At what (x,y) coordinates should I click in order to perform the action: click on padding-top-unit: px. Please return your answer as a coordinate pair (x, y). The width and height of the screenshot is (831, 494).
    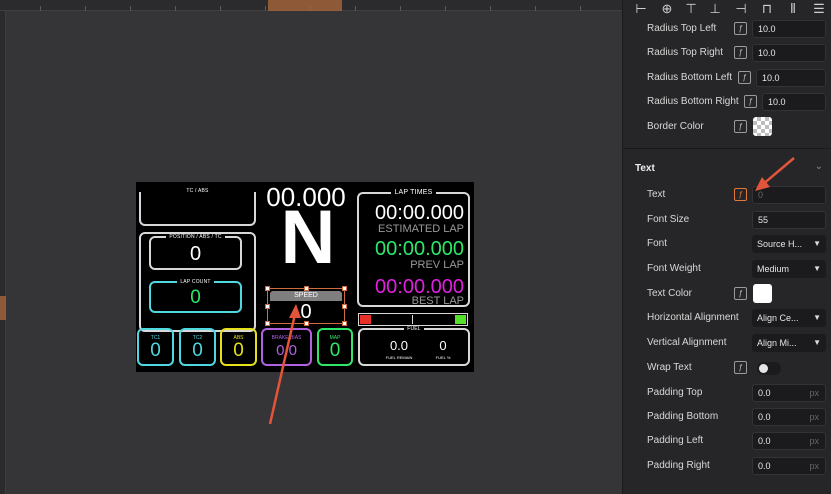
    Looking at the image, I should click on (814, 393).